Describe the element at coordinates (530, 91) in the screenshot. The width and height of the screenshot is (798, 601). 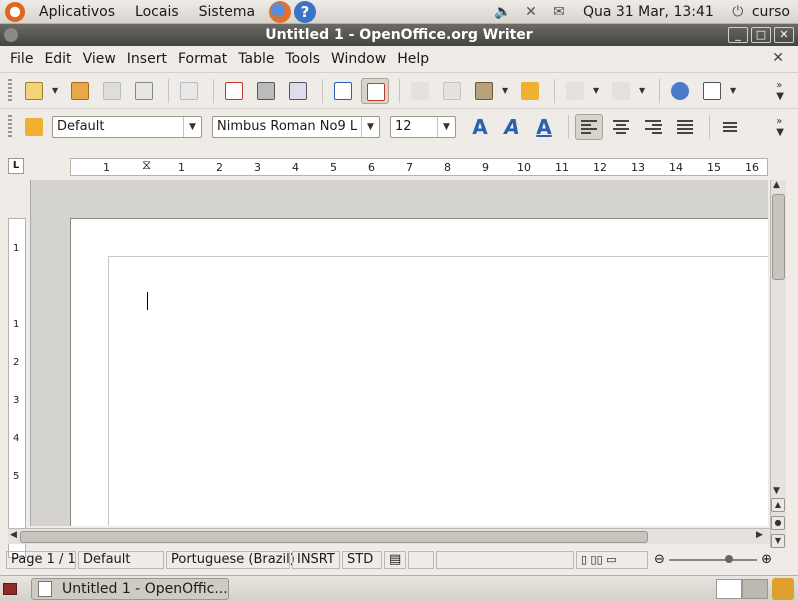
I see `clone-formatting-button` at that location.